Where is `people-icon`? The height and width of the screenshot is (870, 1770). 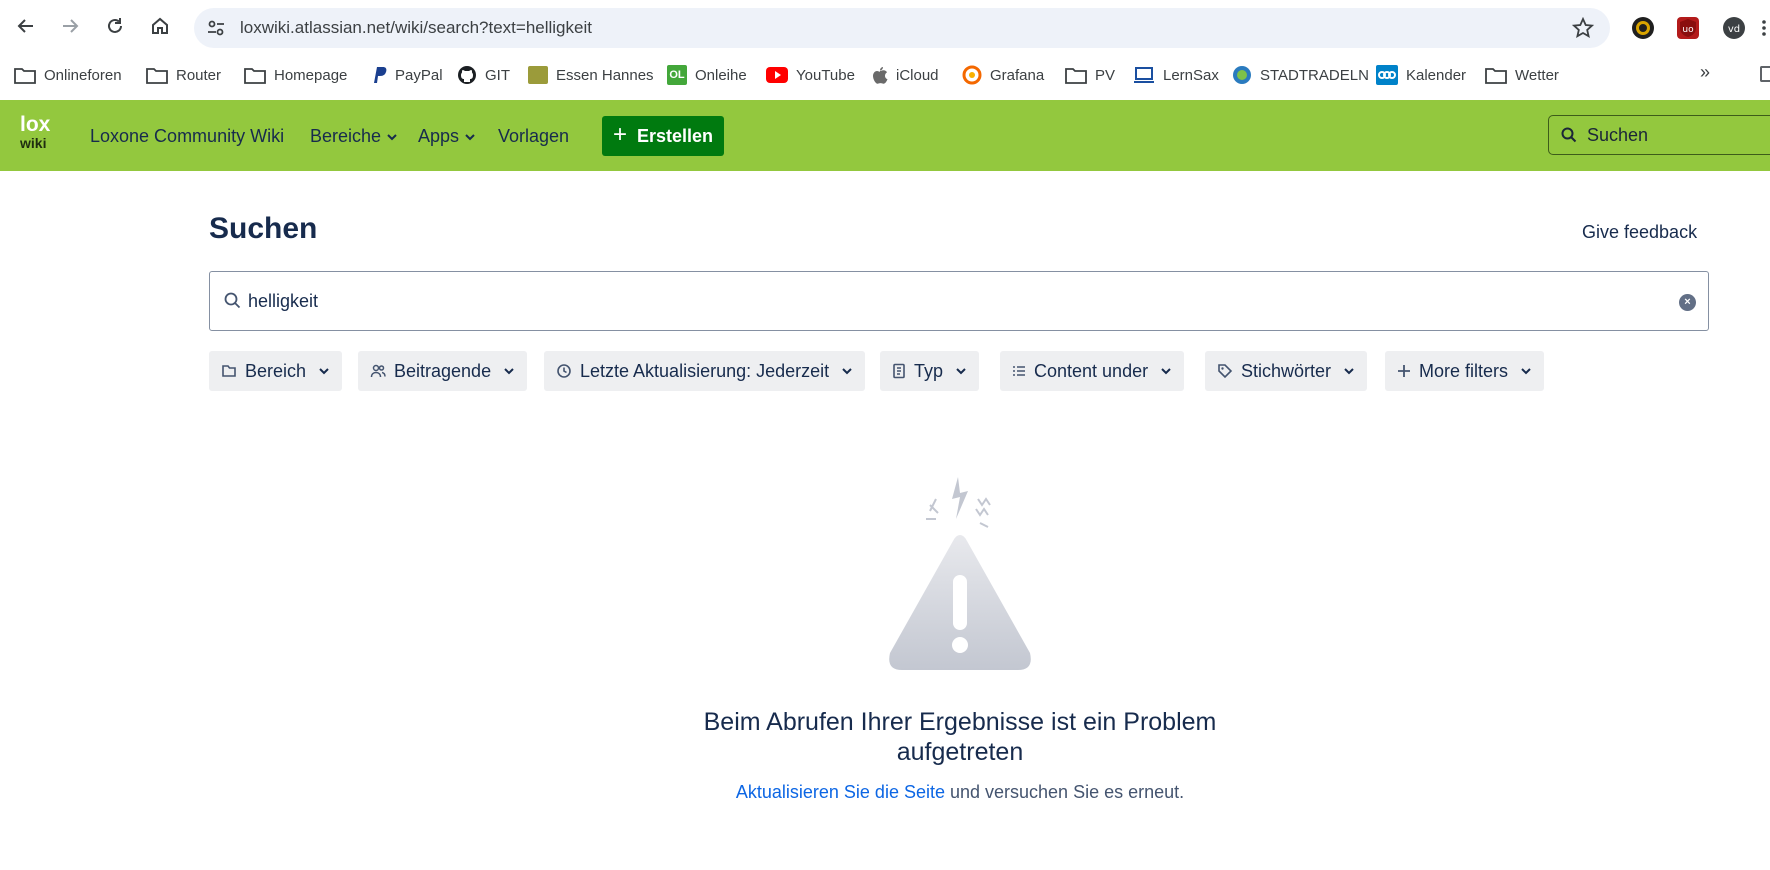 people-icon is located at coordinates (378, 371).